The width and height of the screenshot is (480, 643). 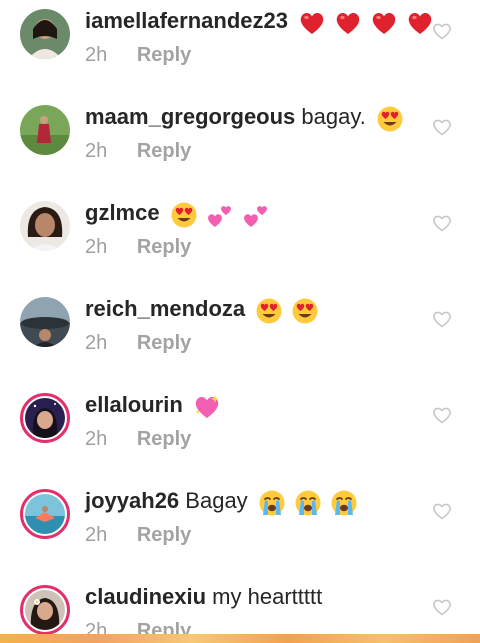 I want to click on username: claudinexiu, so click(x=145, y=596).